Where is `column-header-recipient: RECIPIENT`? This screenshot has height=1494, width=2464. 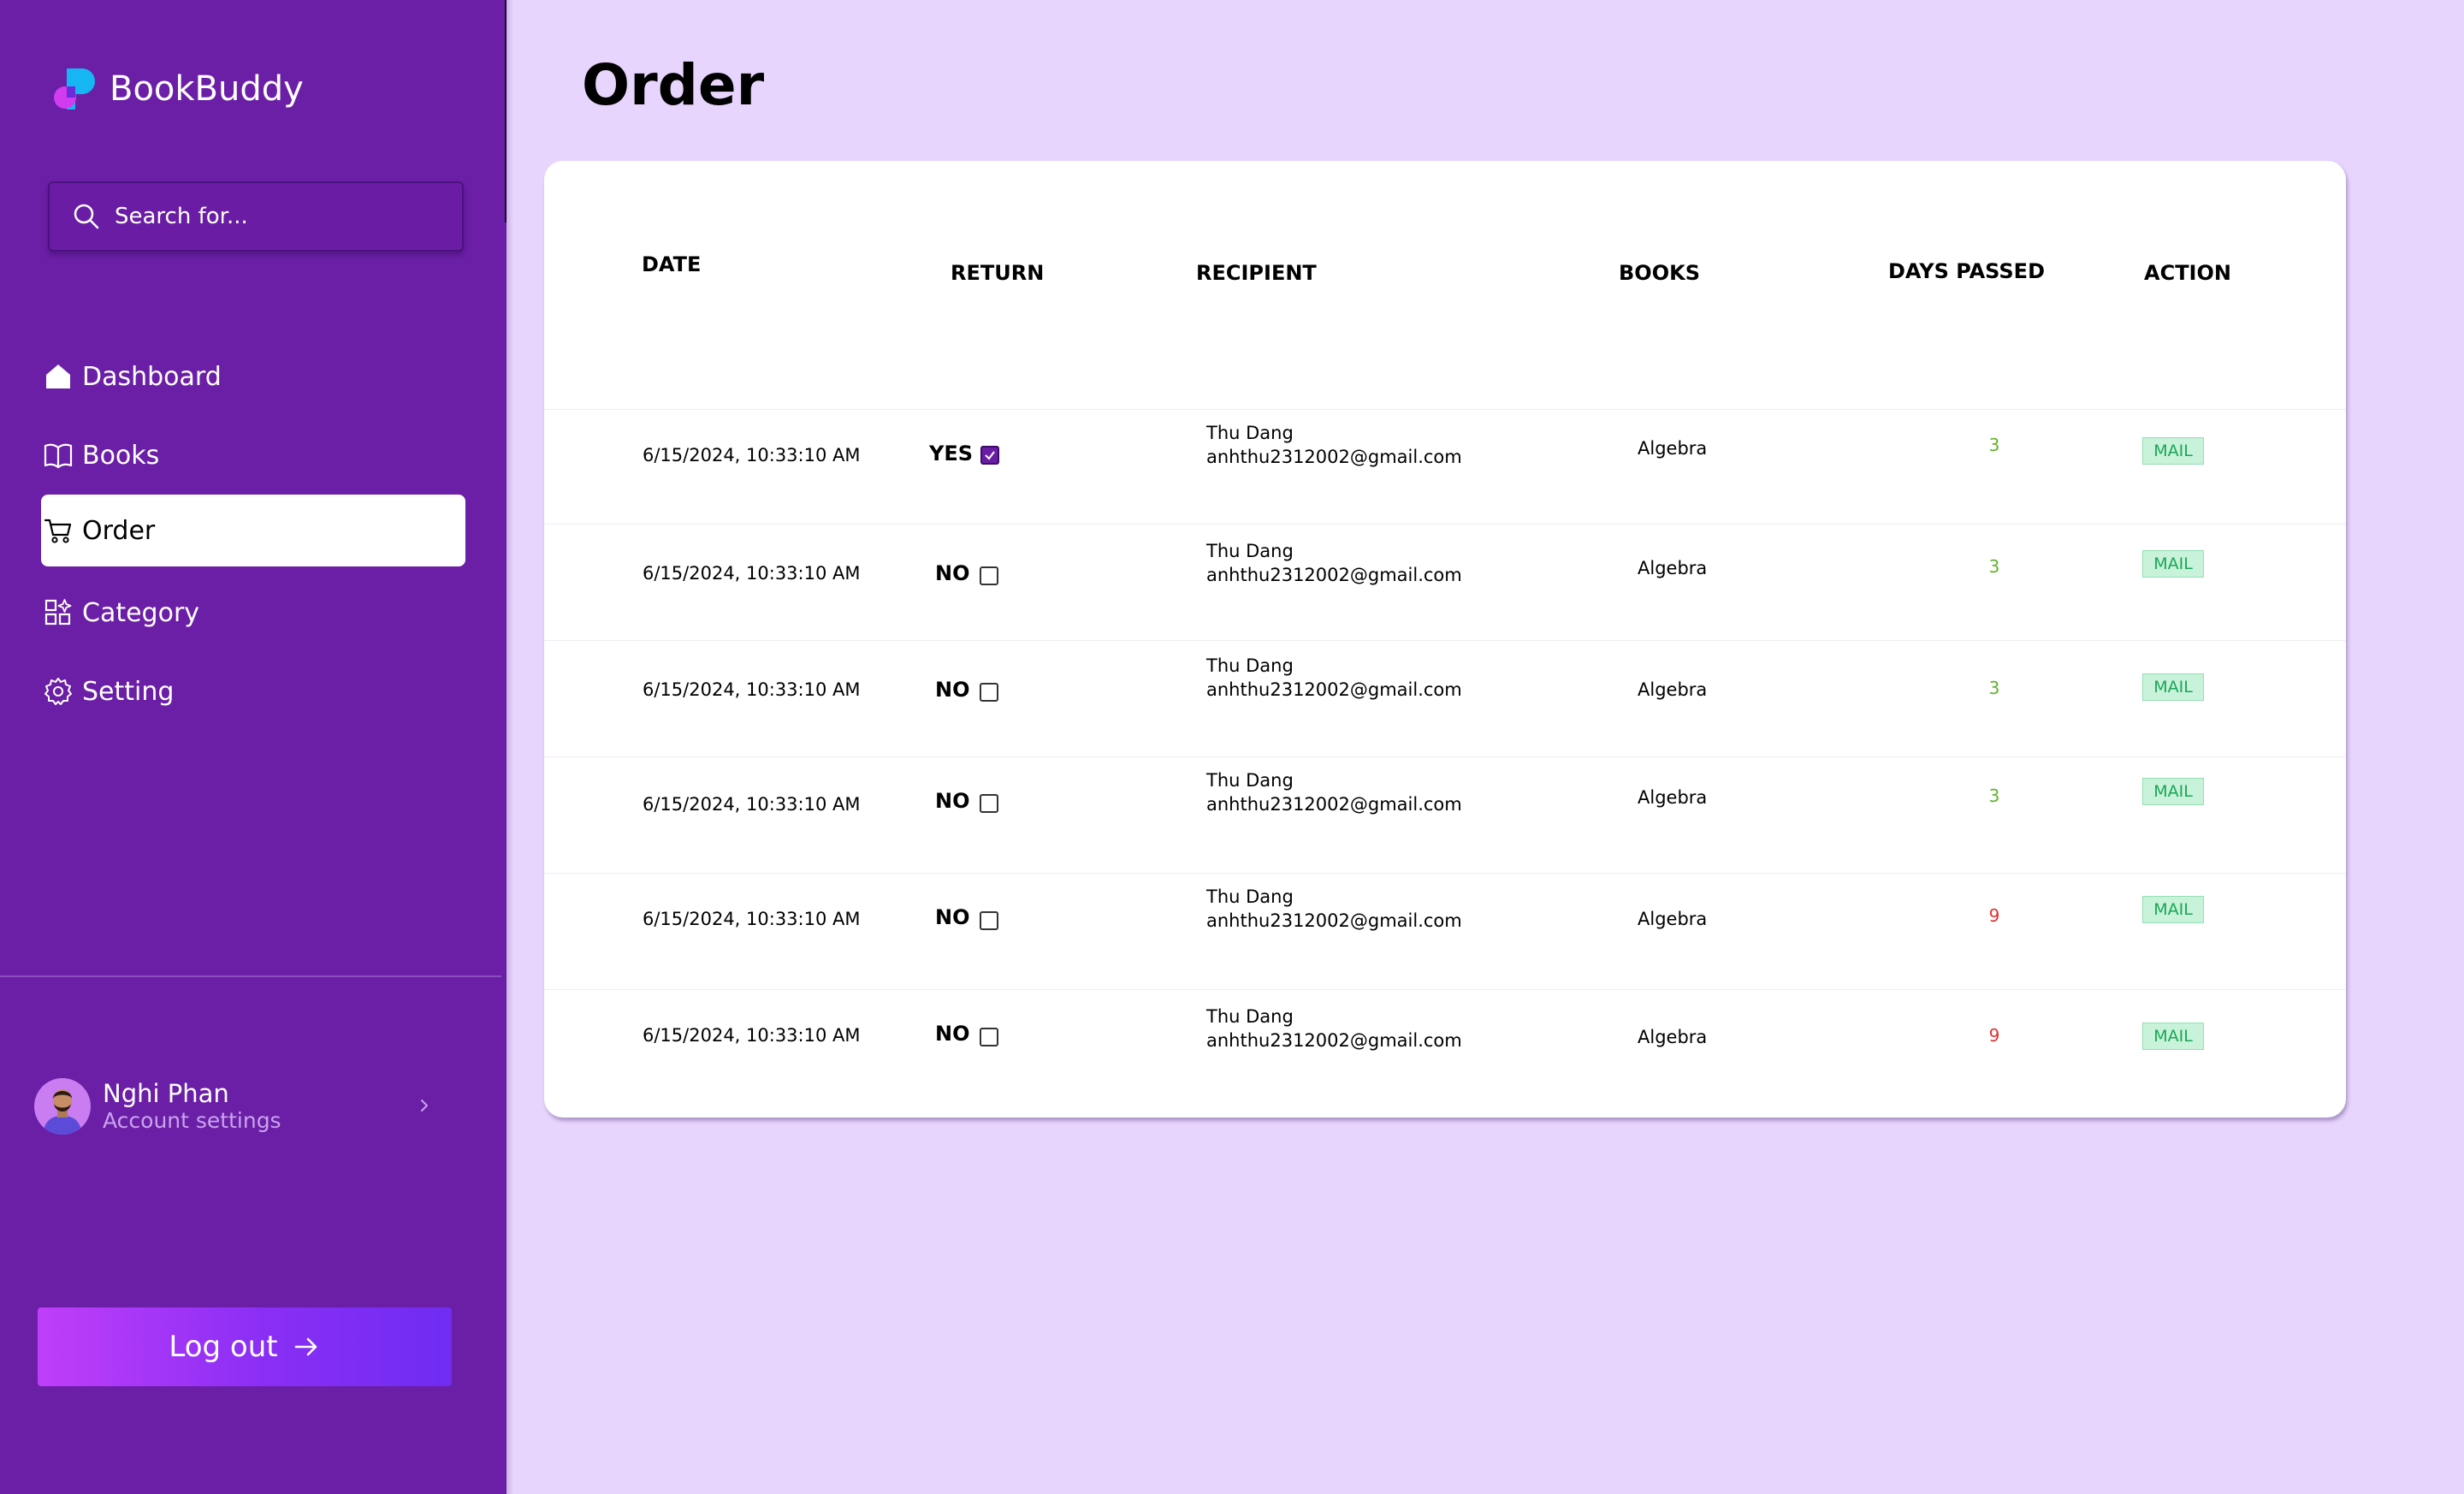
column-header-recipient: RECIPIENT is located at coordinates (1256, 273).